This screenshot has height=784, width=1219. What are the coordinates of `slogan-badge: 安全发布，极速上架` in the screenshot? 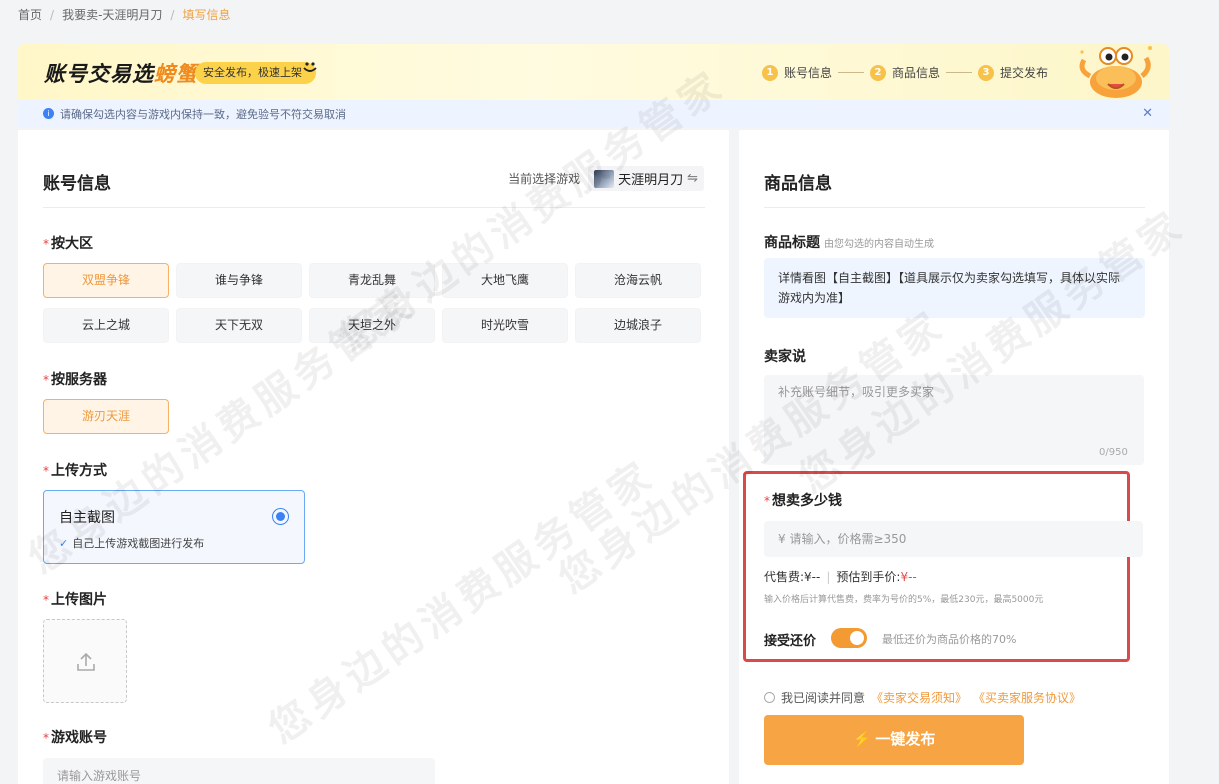 It's located at (255, 73).